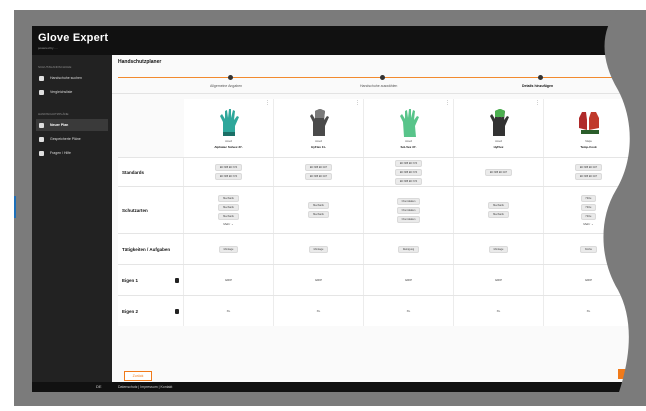  I want to click on glove-name: HyFlex 11-, so click(318, 146).